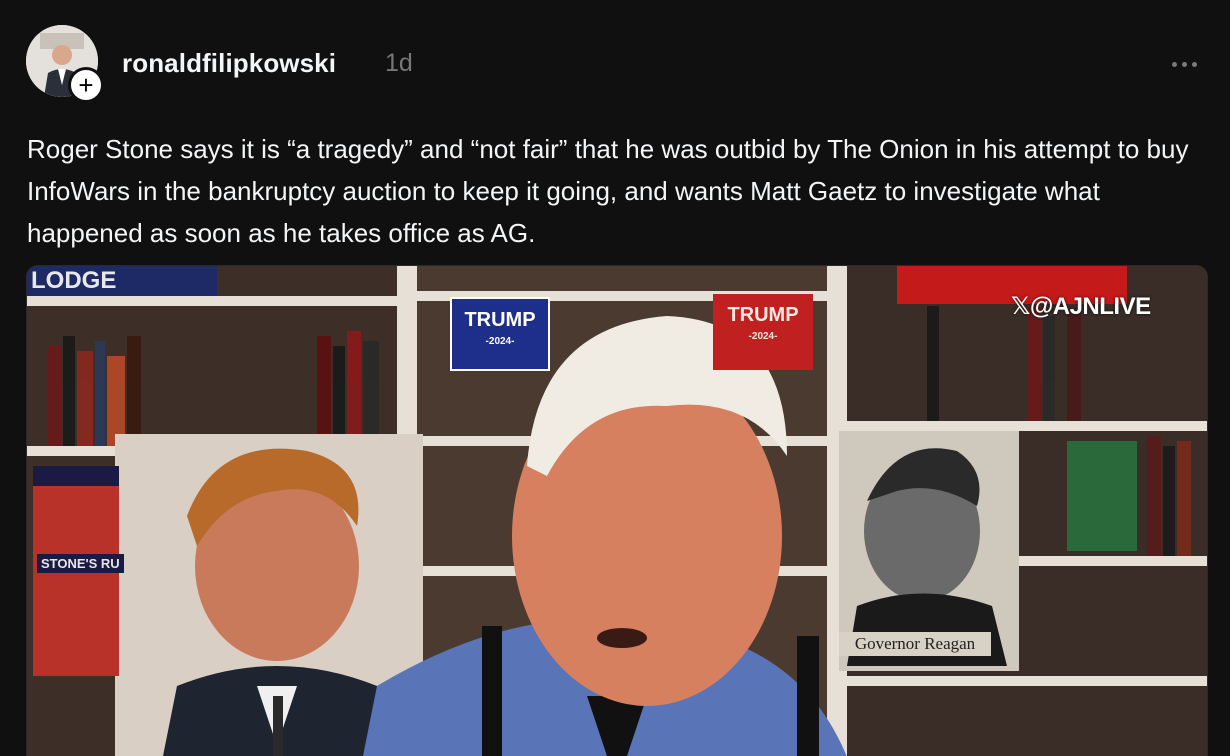 This screenshot has height=756, width=1230. I want to click on more-options-icon, so click(1188, 64).